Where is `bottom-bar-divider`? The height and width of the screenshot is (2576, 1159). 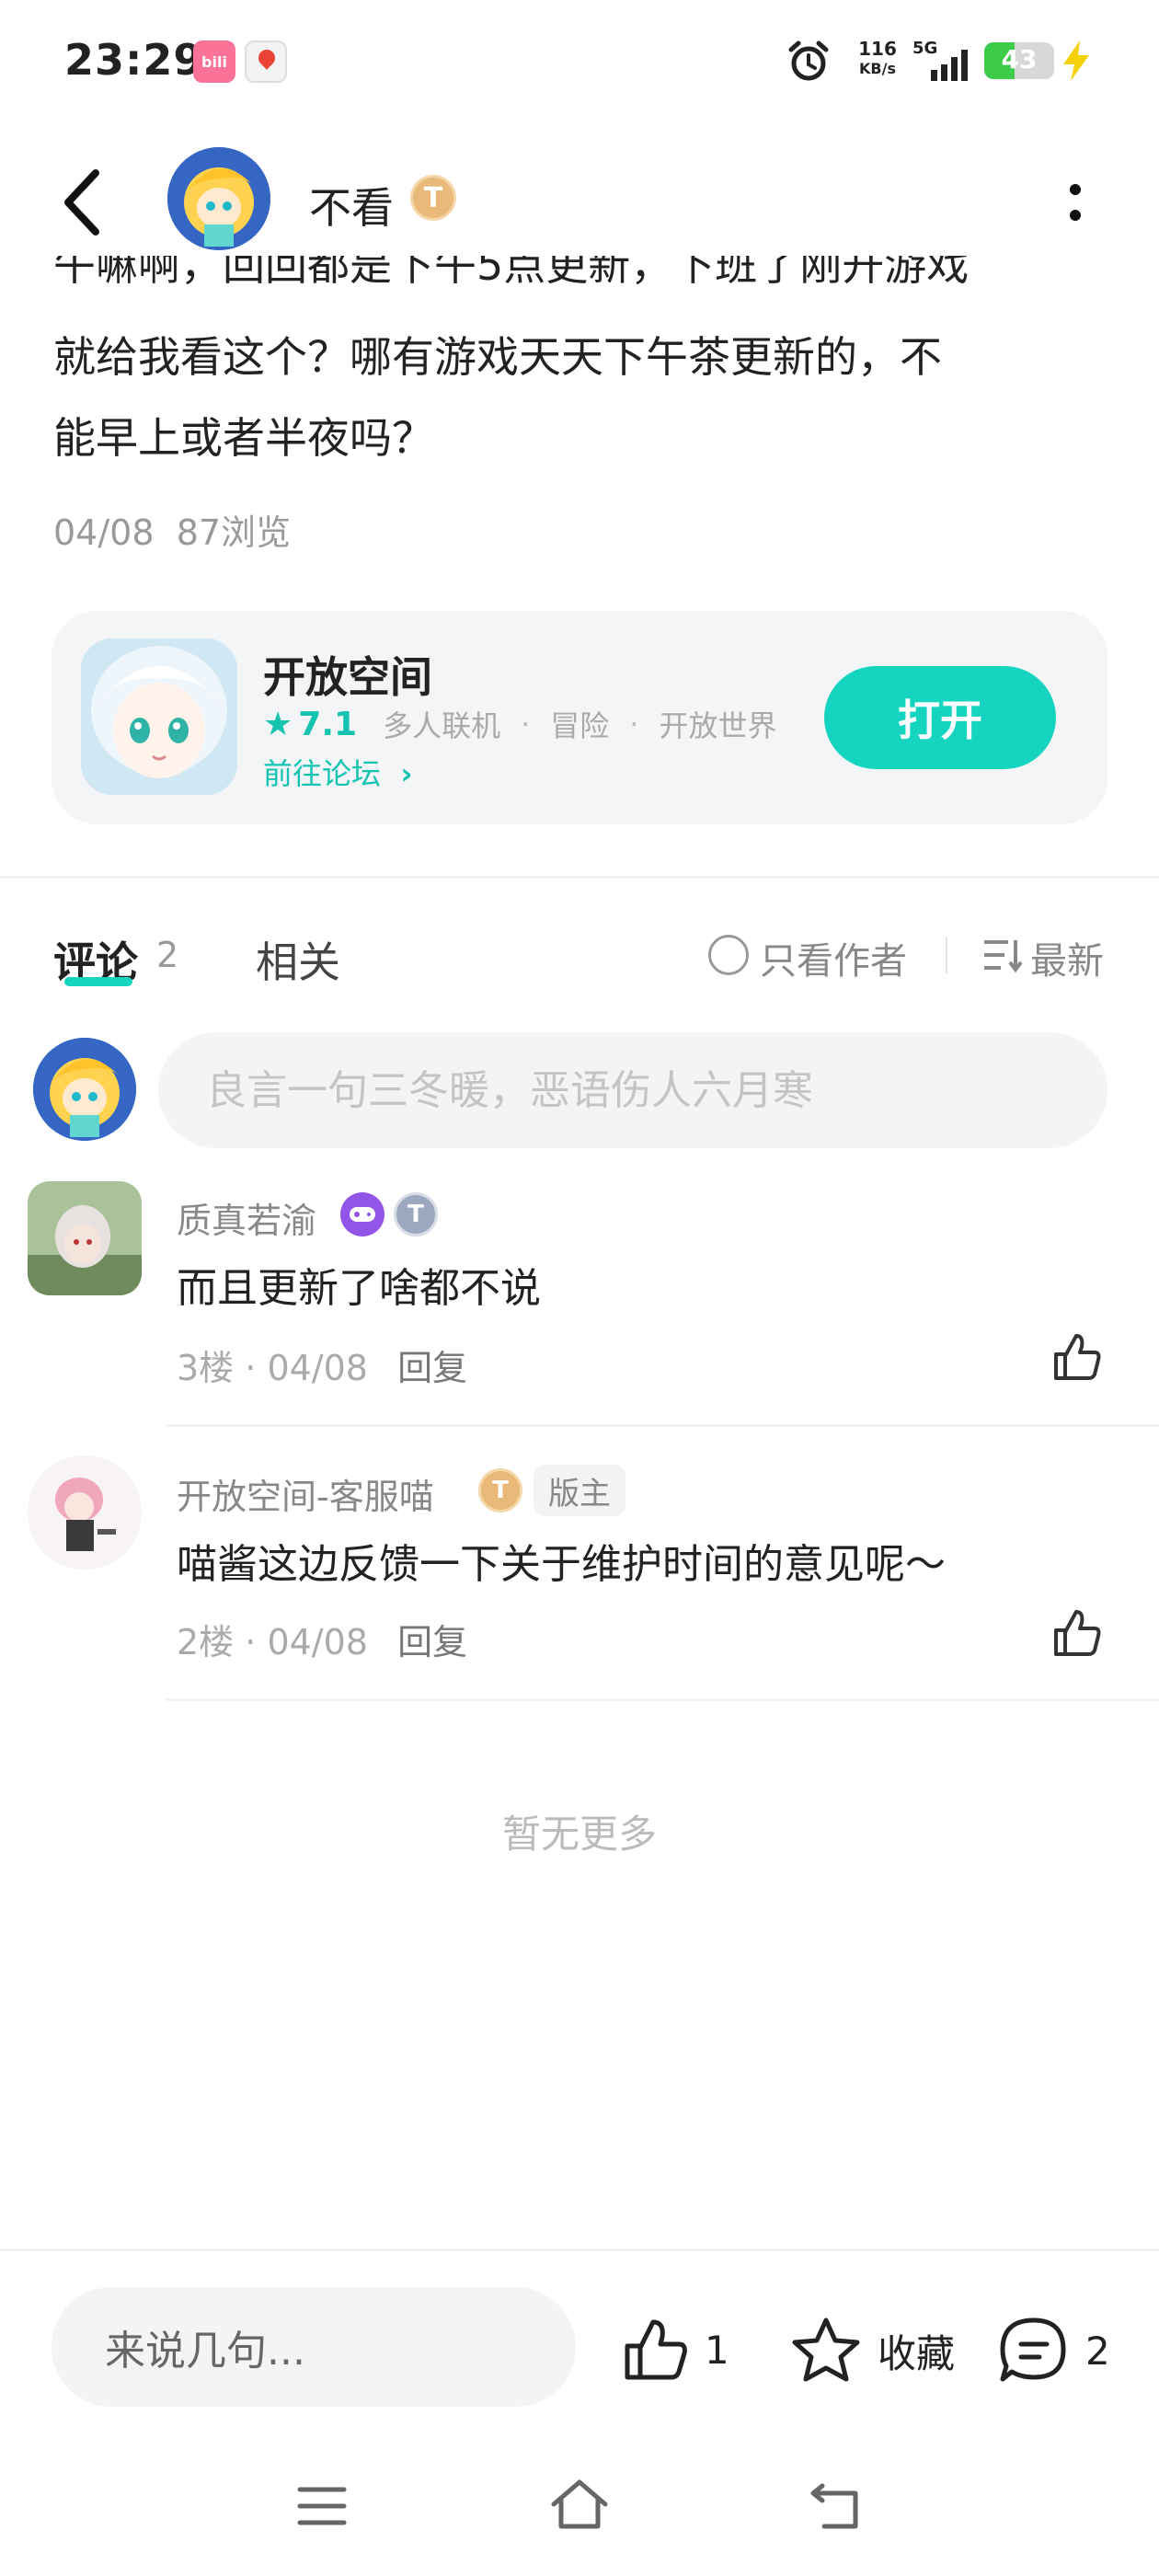
bottom-bar-divider is located at coordinates (579, 2249).